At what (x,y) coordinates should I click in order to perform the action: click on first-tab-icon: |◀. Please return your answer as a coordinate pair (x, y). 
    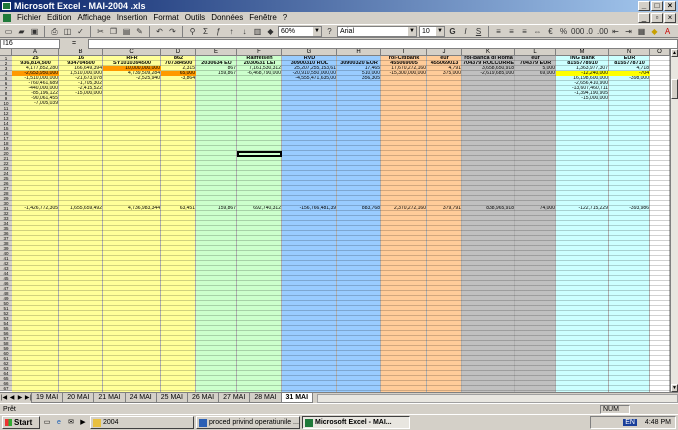
    Looking at the image, I should click on (4, 398).